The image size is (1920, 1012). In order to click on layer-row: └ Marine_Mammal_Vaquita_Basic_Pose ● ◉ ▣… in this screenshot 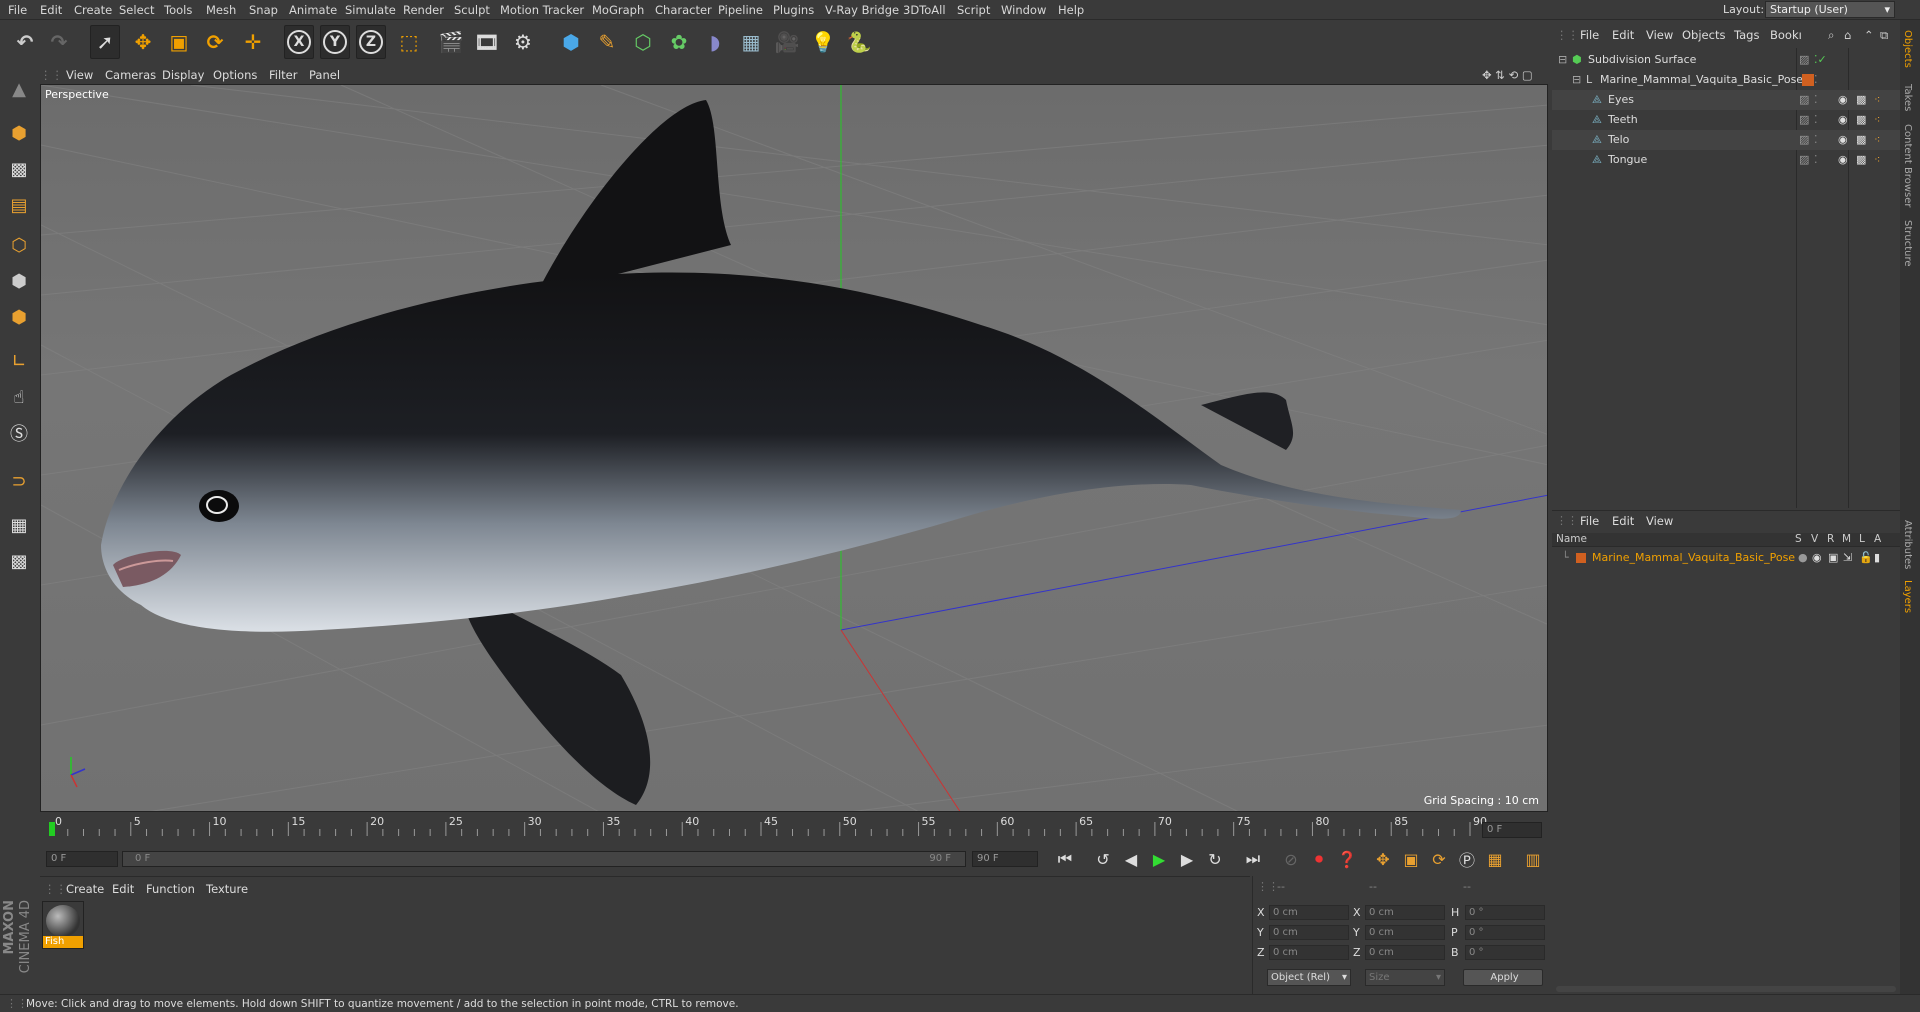, I will do `click(1726, 558)`.